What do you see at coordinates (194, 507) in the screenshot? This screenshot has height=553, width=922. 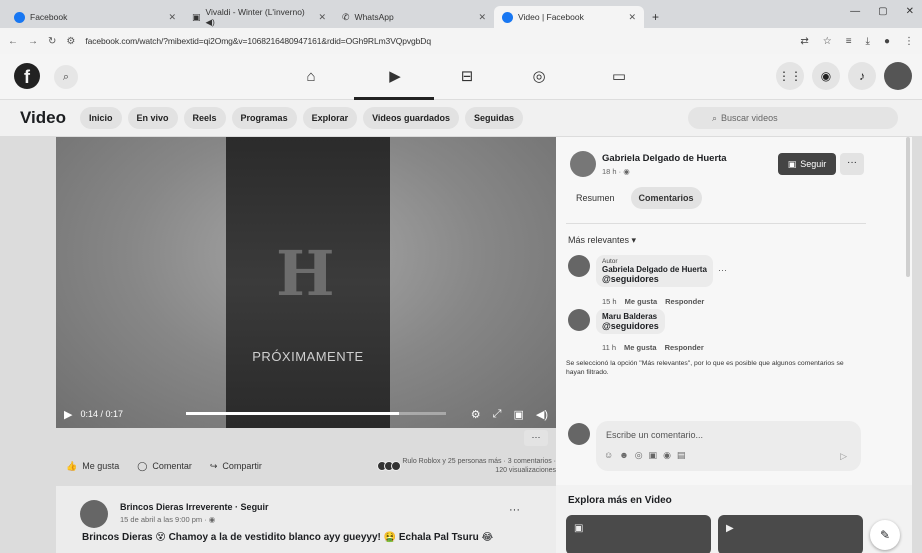 I see `post-author: Brincos Dieras Irreverente · Seguir` at bounding box center [194, 507].